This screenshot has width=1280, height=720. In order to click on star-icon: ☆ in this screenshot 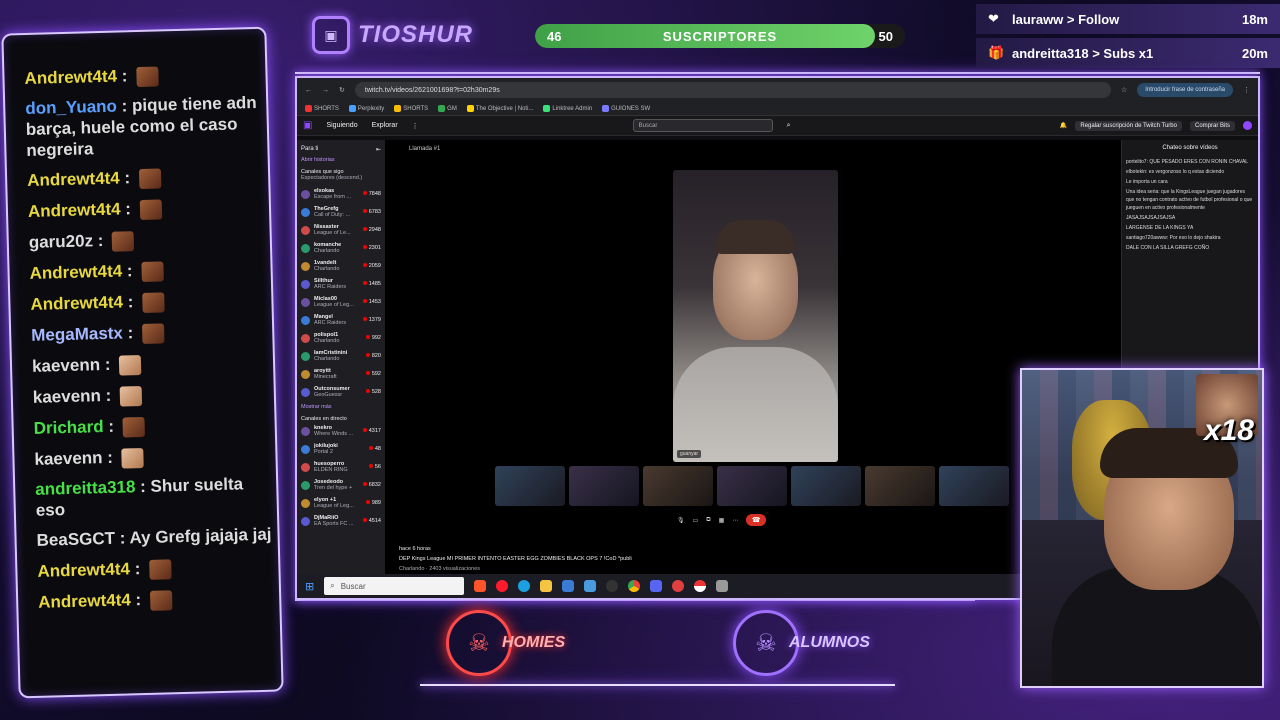, I will do `click(1124, 90)`.